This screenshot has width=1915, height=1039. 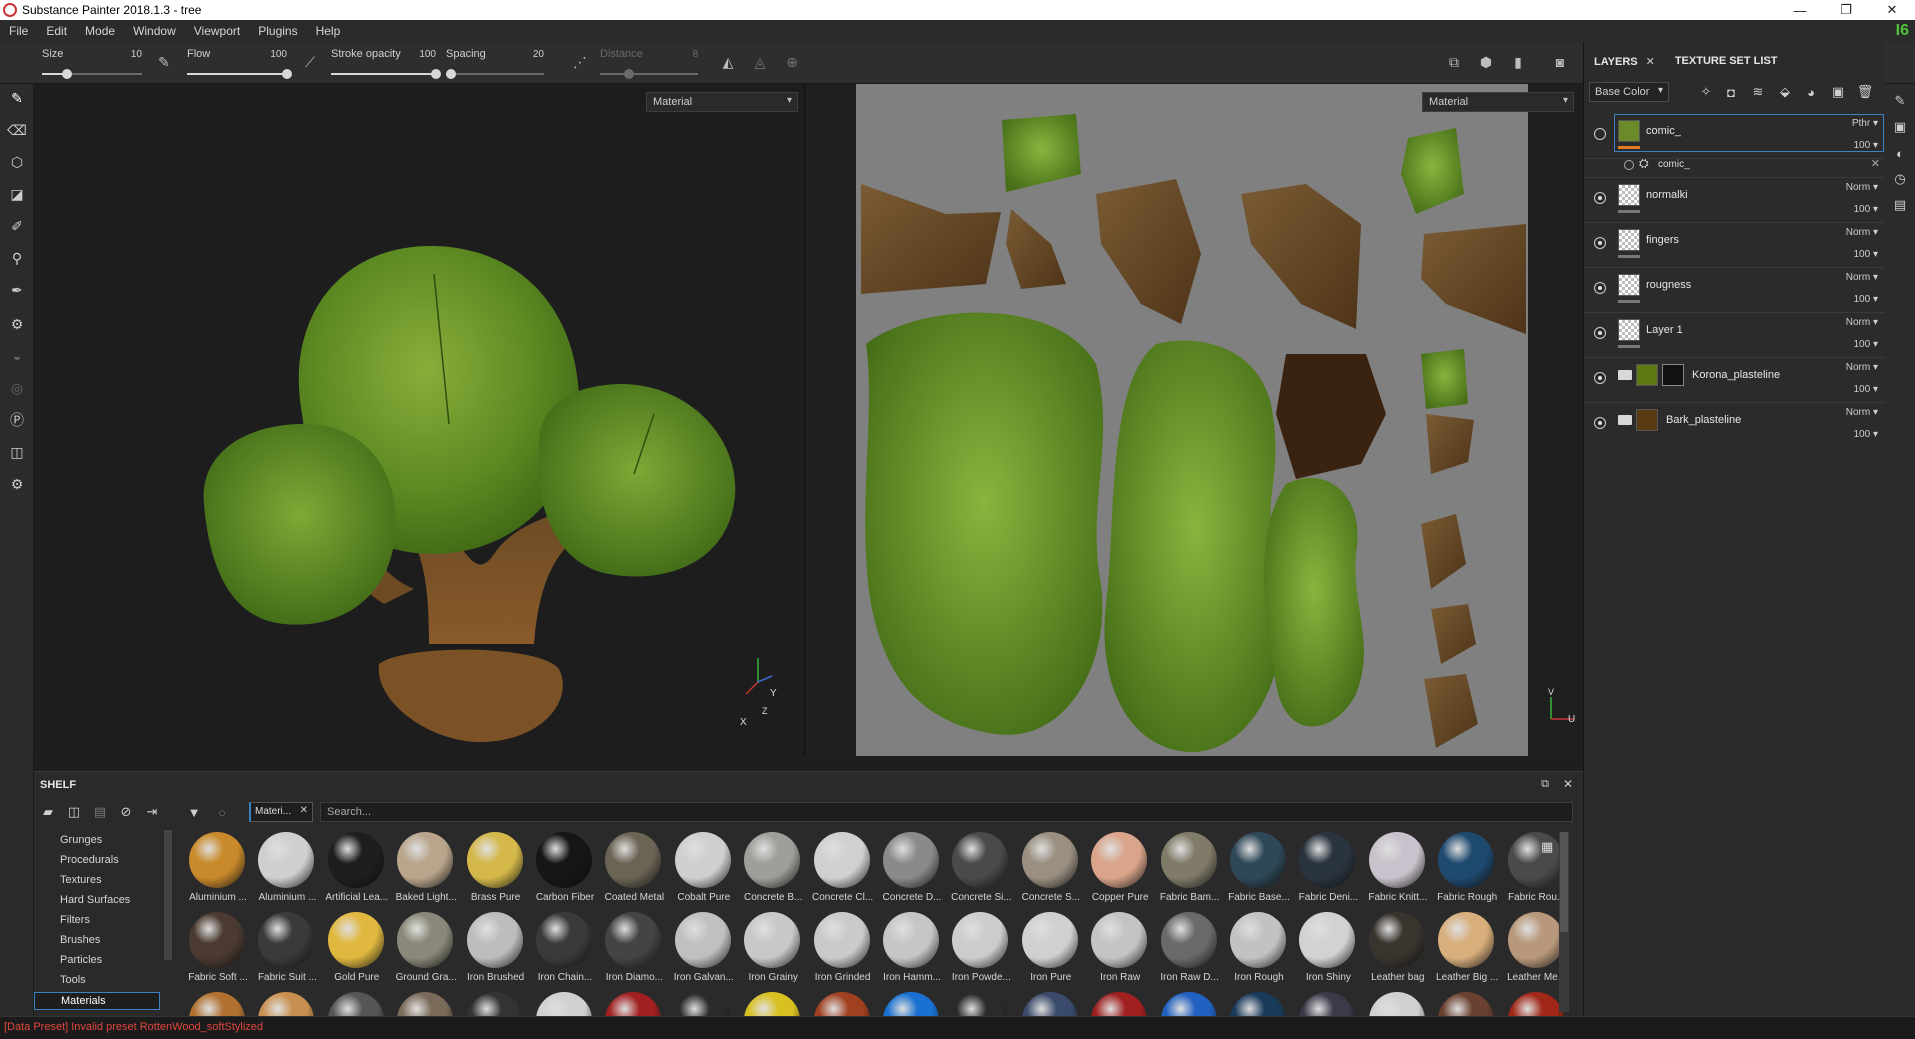 I want to click on stroke-pressure-icon: ⟋, so click(x=310, y=62).